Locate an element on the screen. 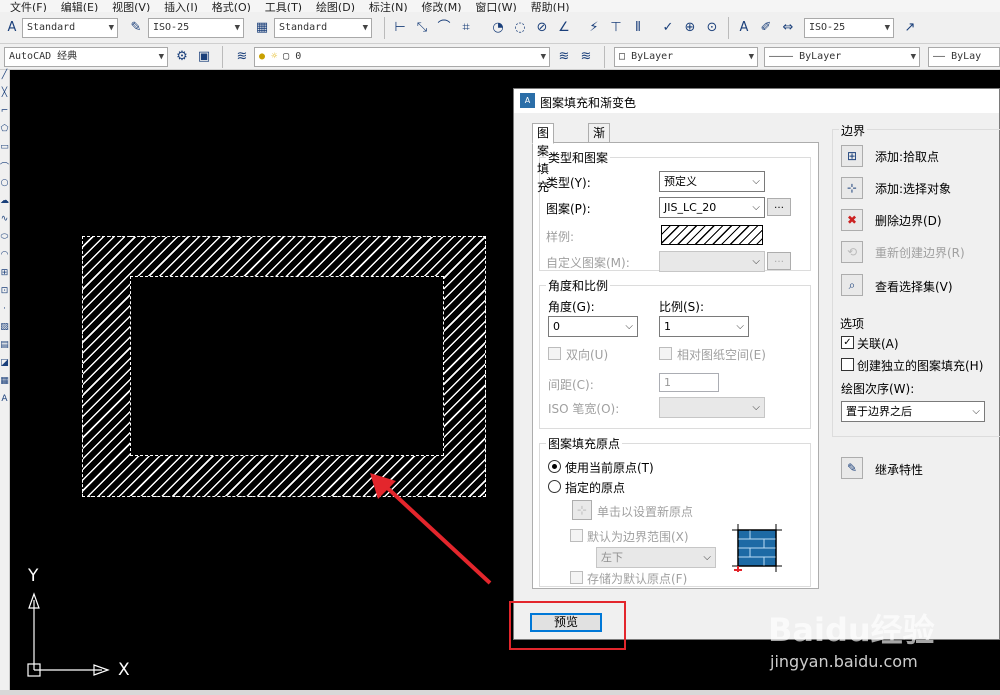 The height and width of the screenshot is (695, 1000). recreate-boundary-button: ⟲ is located at coordinates (852, 252).